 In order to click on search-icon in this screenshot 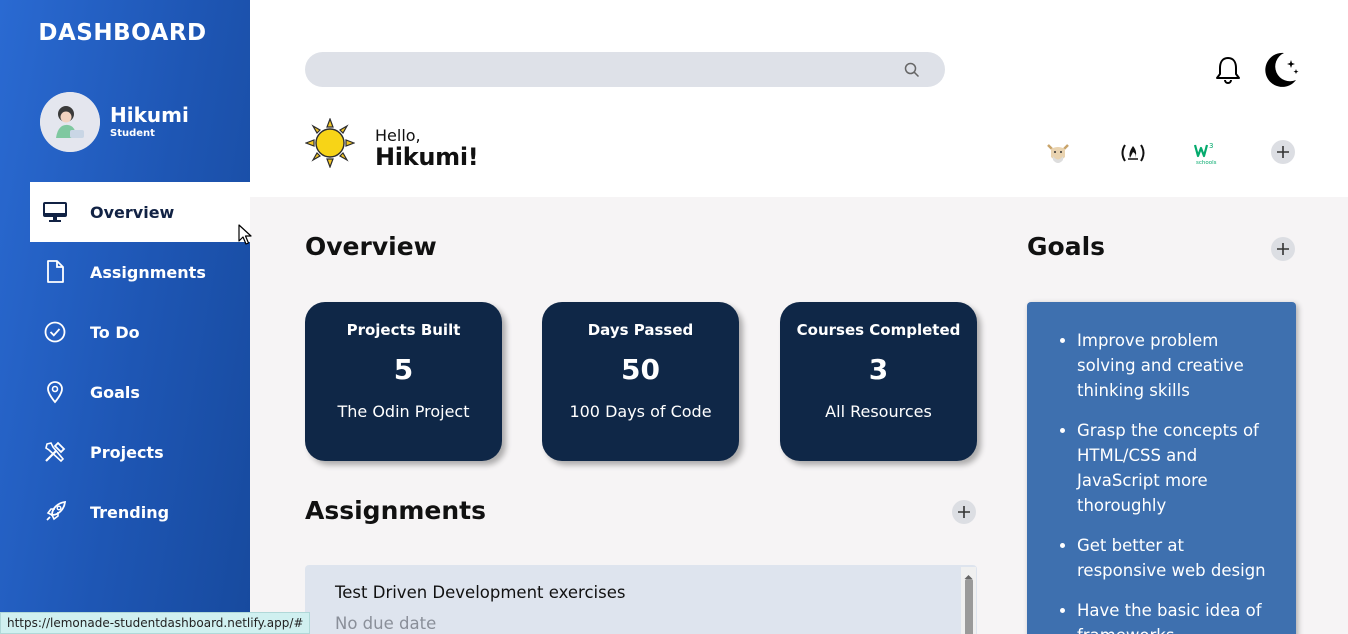, I will do `click(912, 70)`.